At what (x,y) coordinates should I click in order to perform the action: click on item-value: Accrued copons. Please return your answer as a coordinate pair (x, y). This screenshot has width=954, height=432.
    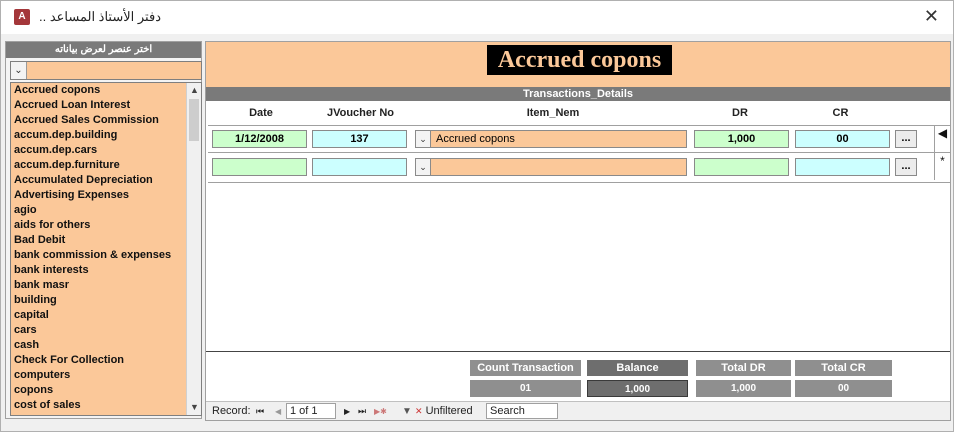
    Looking at the image, I should click on (475, 139).